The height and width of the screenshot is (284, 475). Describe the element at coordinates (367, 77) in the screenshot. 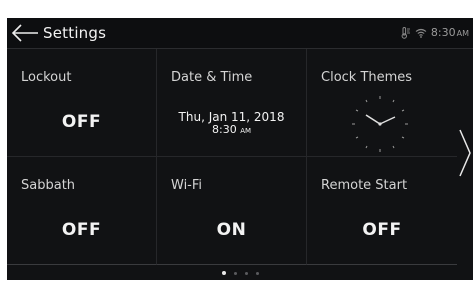

I see `tile-label: Clock Themes` at that location.